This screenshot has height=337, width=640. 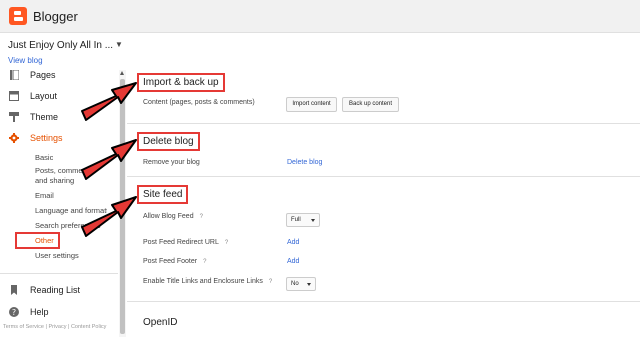 What do you see at coordinates (320, 16) in the screenshot?
I see `top-bar: Blogger` at bounding box center [320, 16].